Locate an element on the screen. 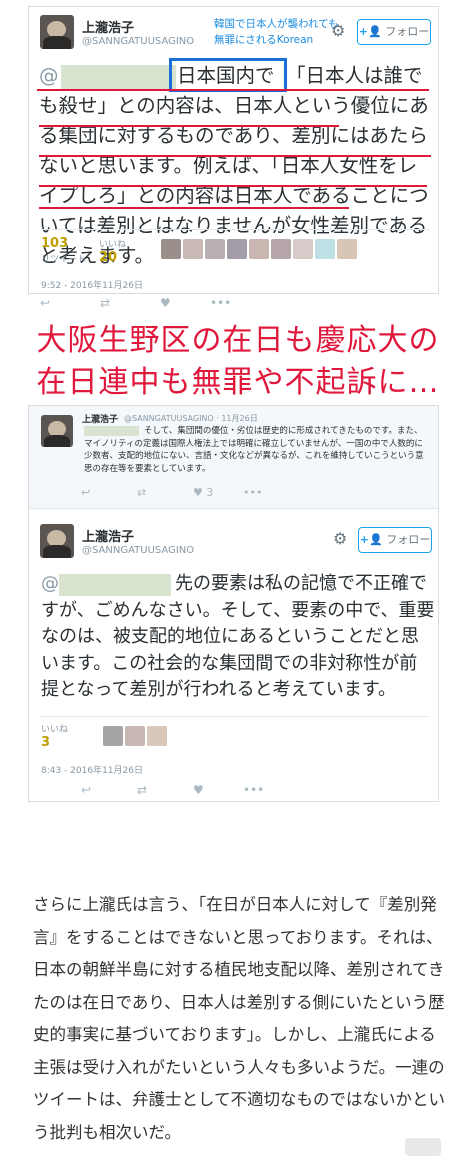 This screenshot has height=1156, width=476. retweet-count: 103 is located at coordinates (54, 243).